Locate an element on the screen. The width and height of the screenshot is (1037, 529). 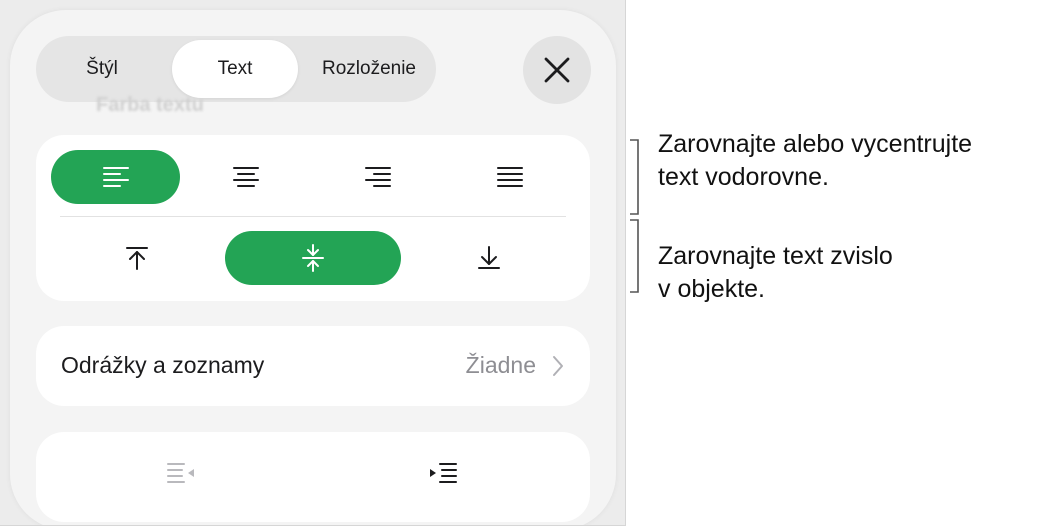
align-bottom-button is located at coordinates (489, 258).